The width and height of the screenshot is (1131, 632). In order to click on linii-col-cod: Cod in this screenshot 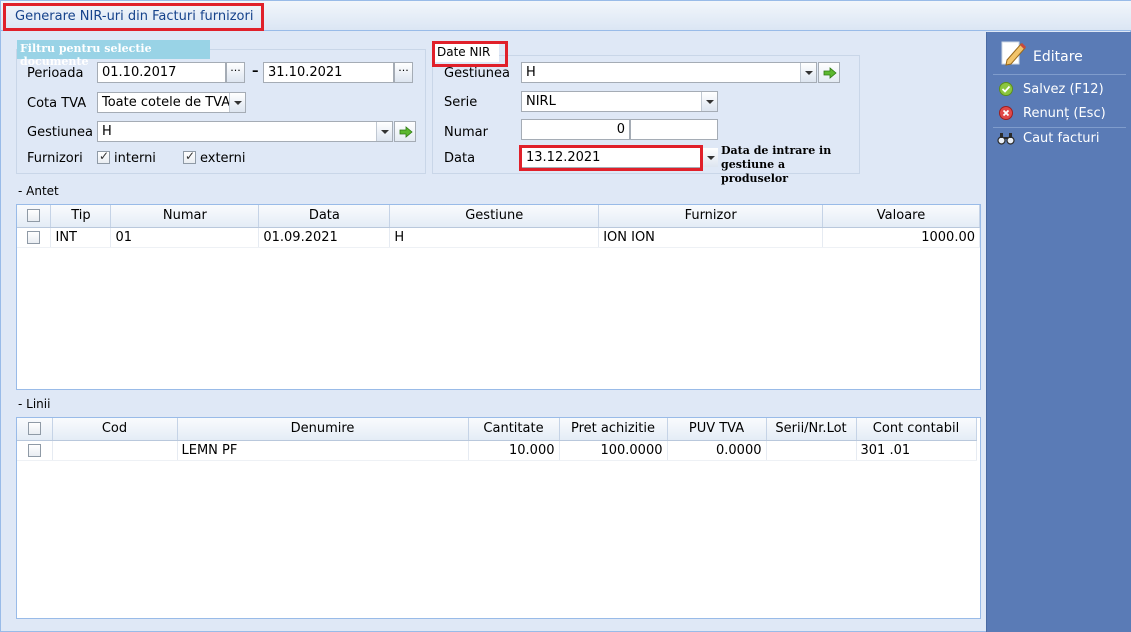, I will do `click(115, 429)`.